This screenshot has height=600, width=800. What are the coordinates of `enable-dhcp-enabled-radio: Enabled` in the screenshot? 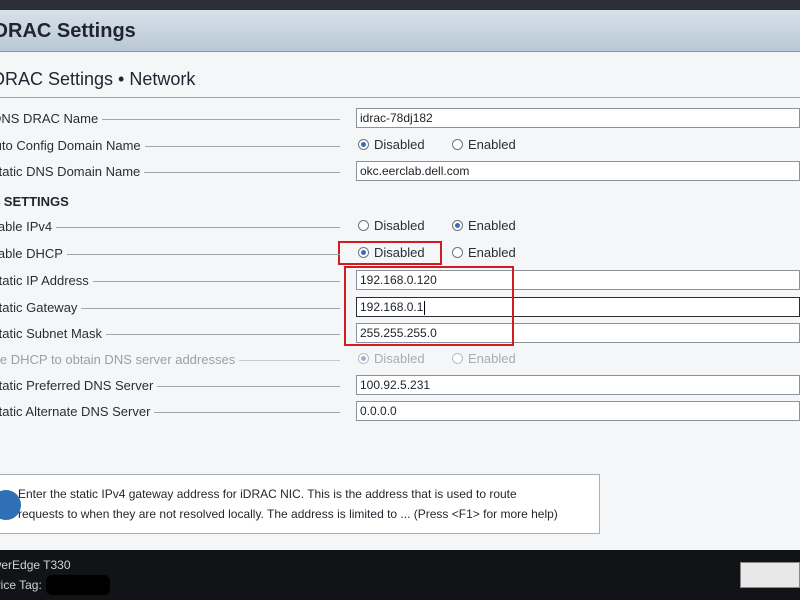 It's located at (484, 252).